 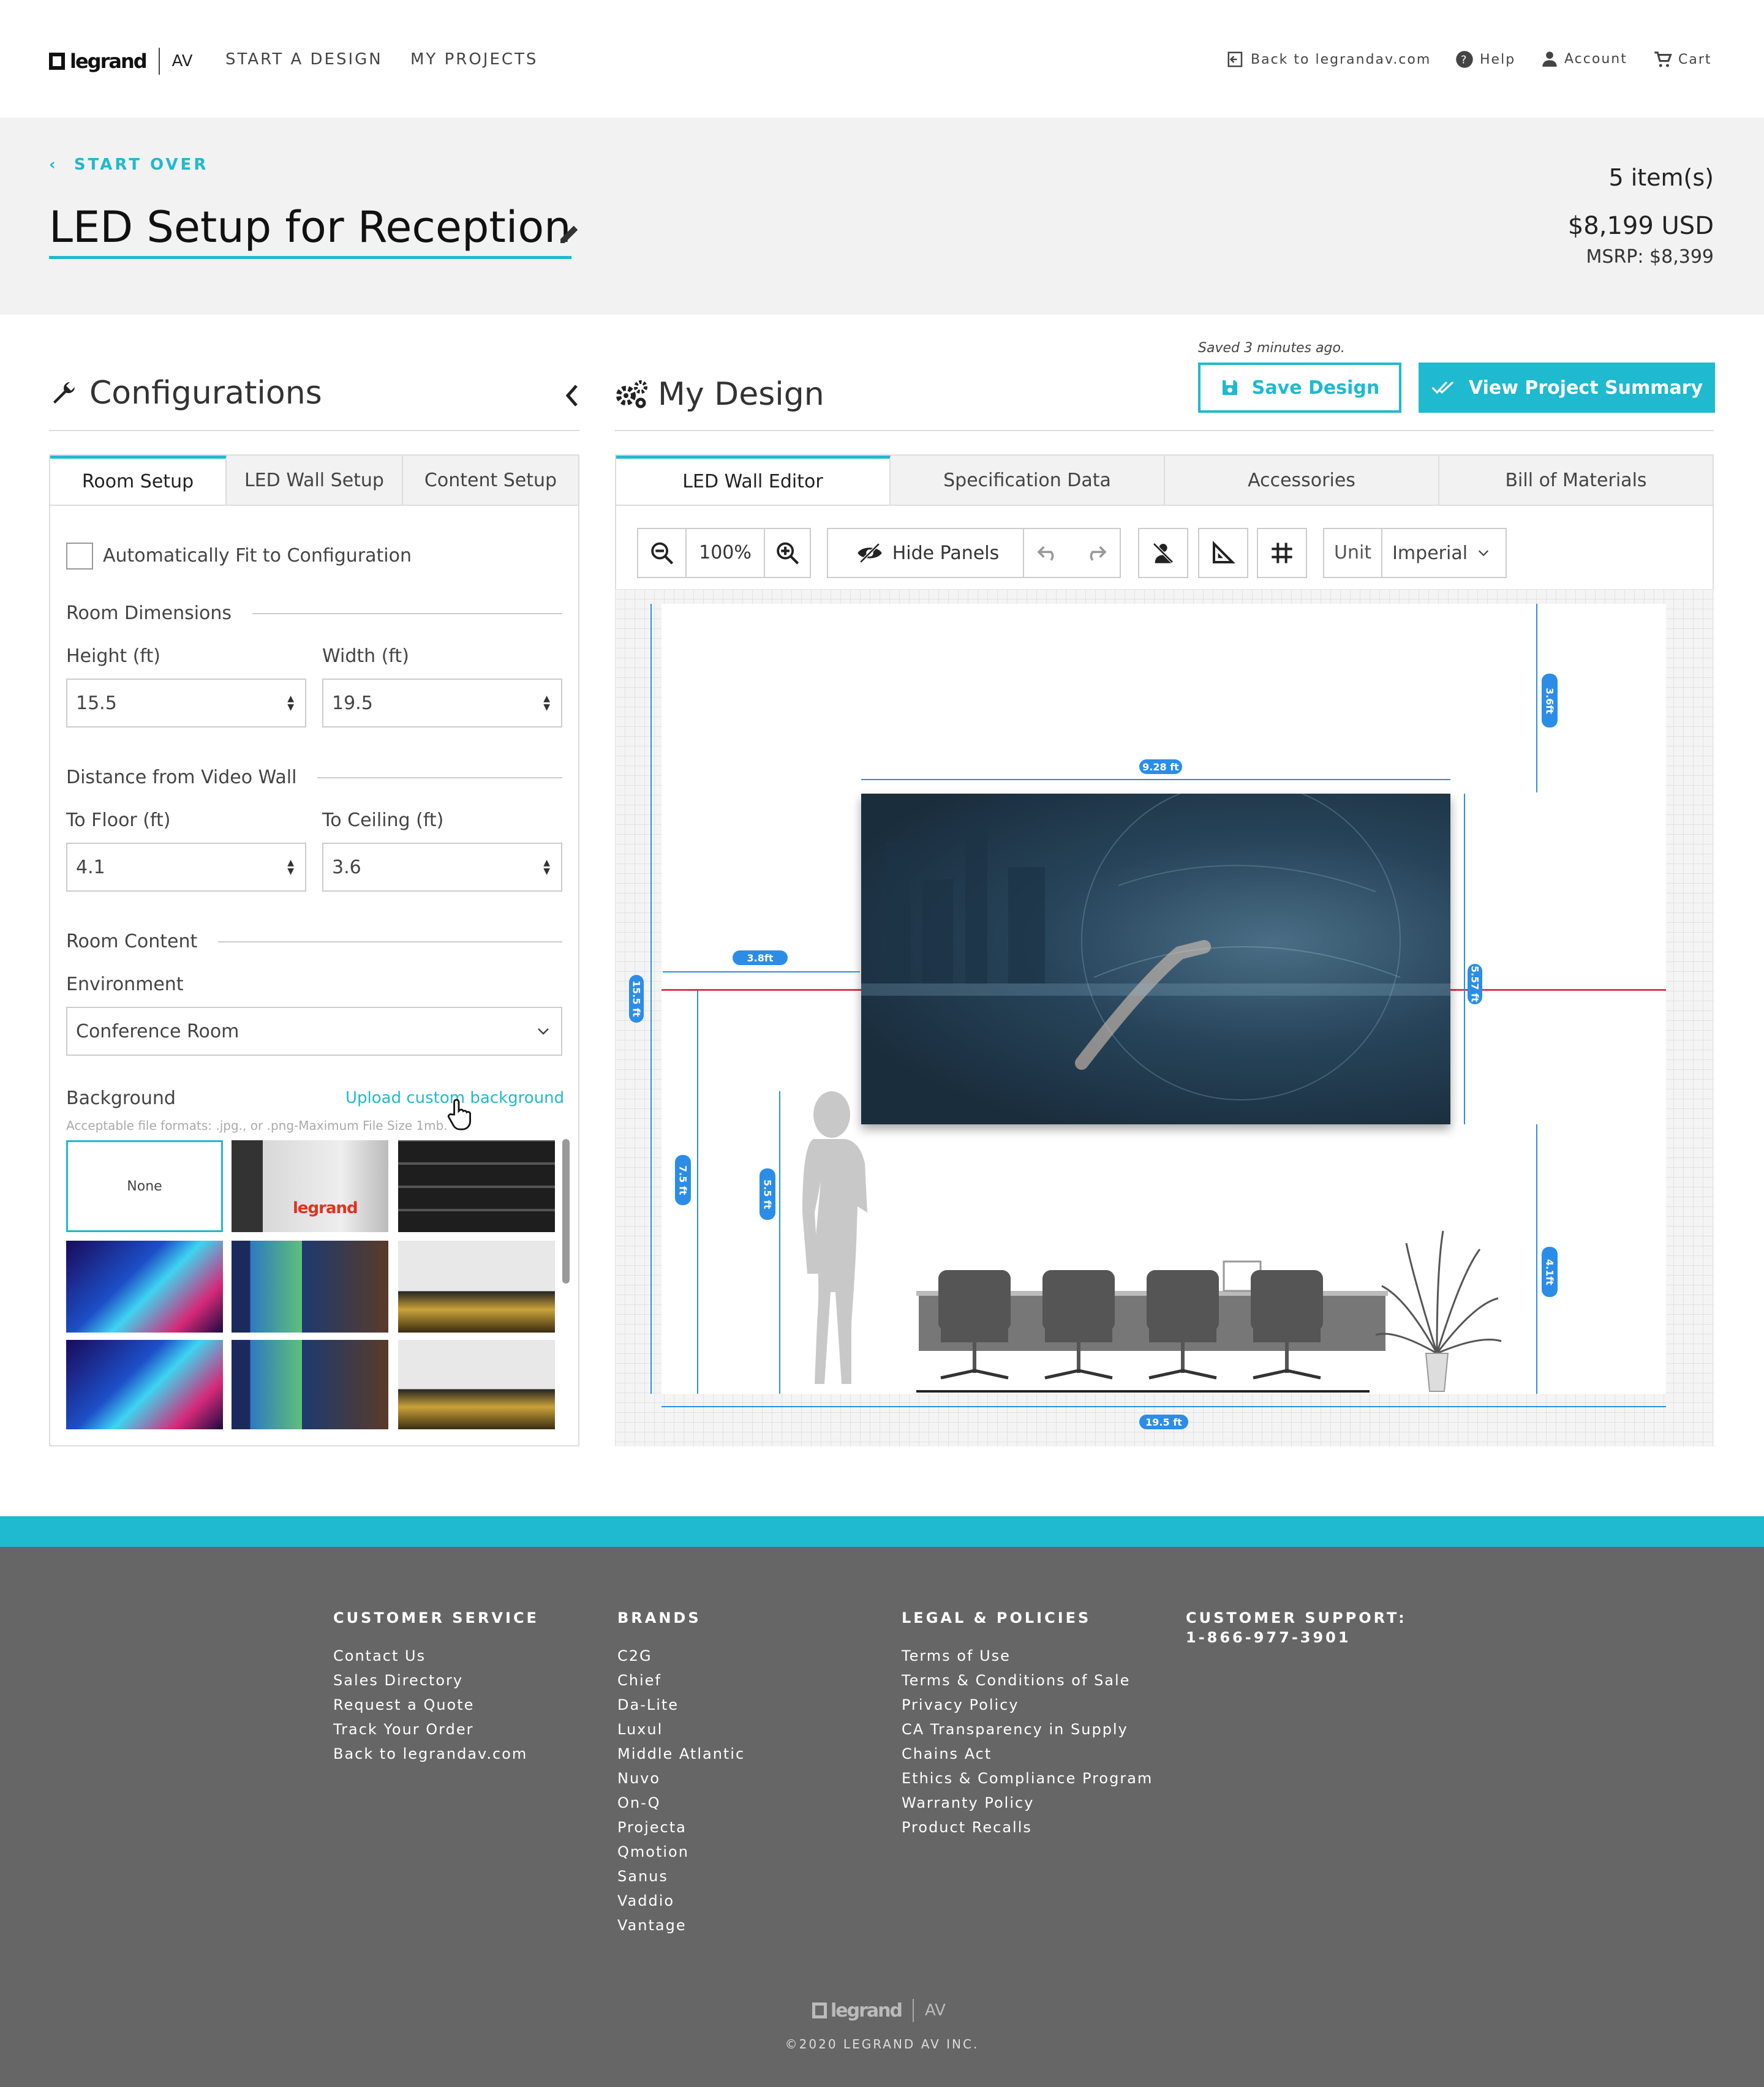 What do you see at coordinates (1650, 257) in the screenshot?
I see `msrp-price: MSRP: $8,399` at bounding box center [1650, 257].